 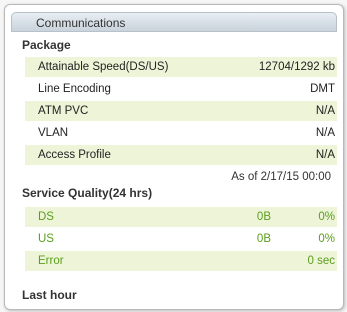 I want to click on row-value: 12704/1292 kb, so click(x=296, y=67).